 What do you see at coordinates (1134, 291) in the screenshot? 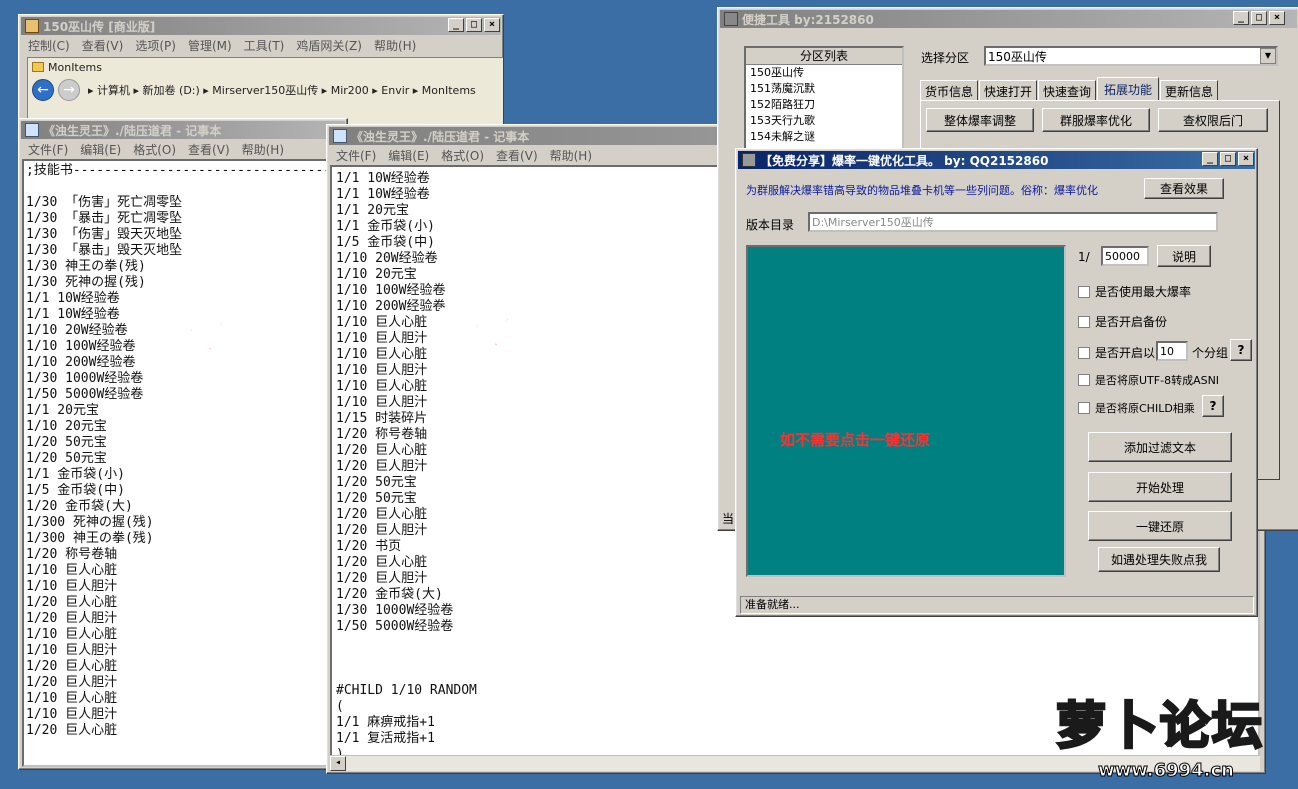
I see `use-max-rate-checkbox: 是否使用最大爆率` at bounding box center [1134, 291].